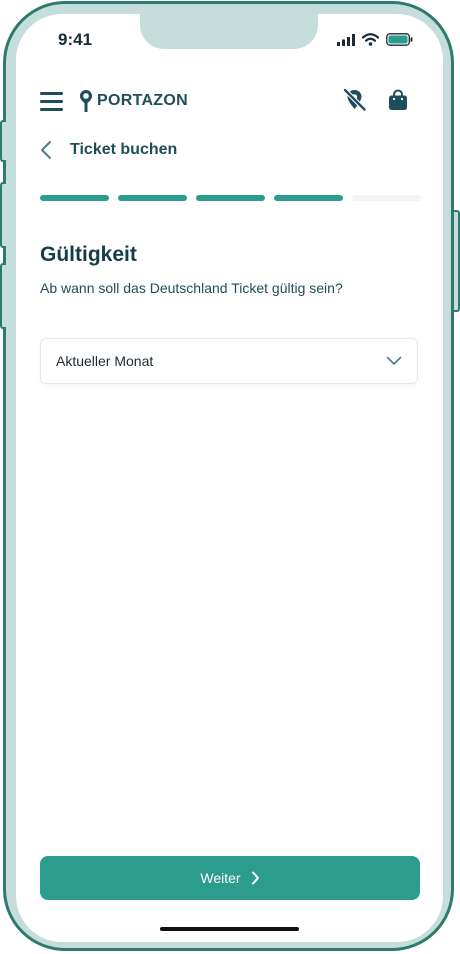 The width and height of the screenshot is (460, 954). I want to click on mute-switch, so click(3, 141).